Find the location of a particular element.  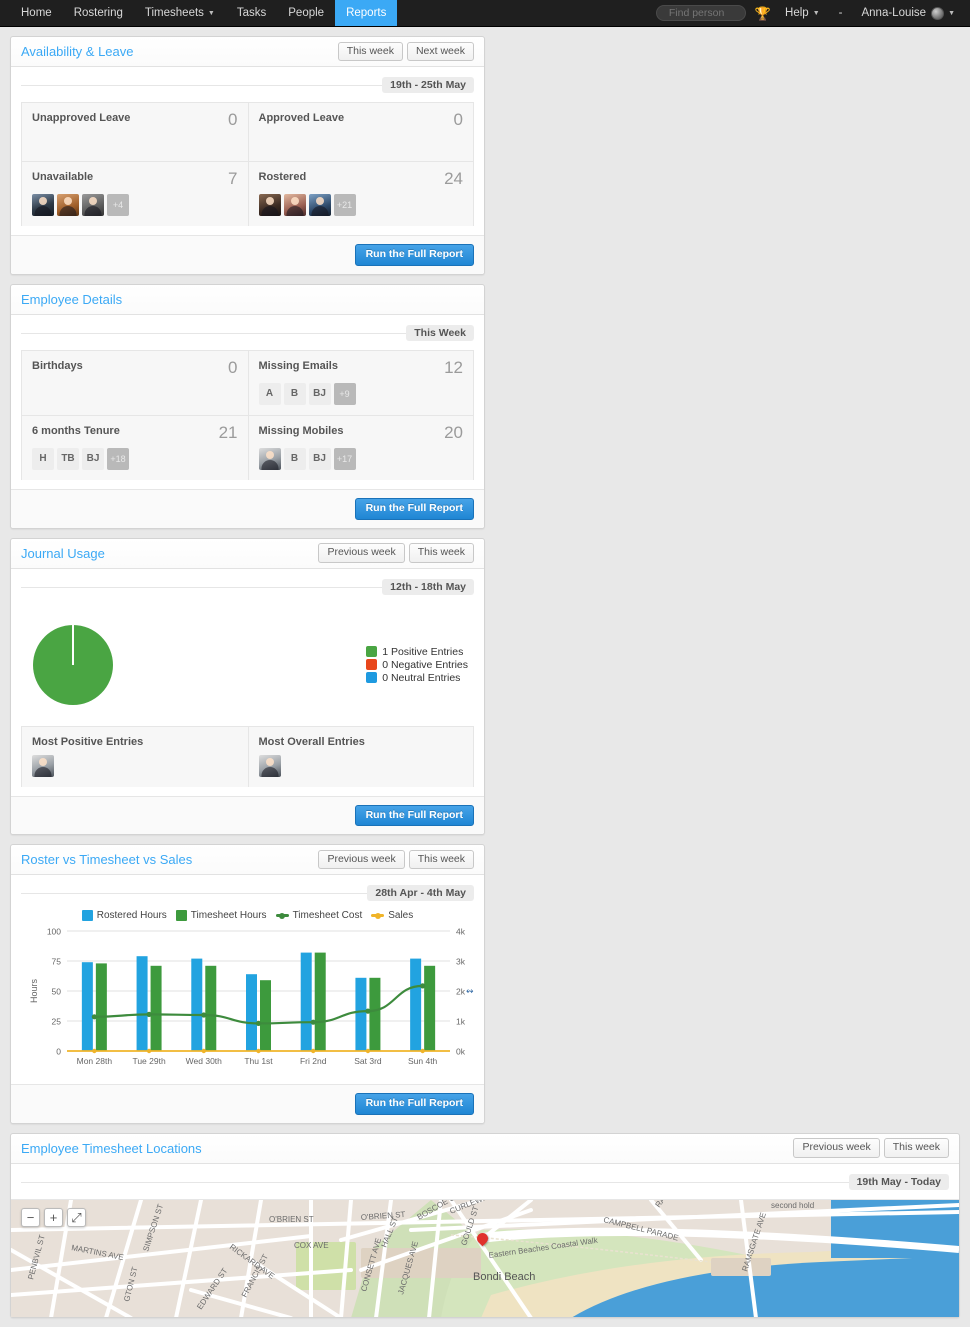

stat-cell-unavailable: Unavailable 7 +4 is located at coordinates (135, 194).